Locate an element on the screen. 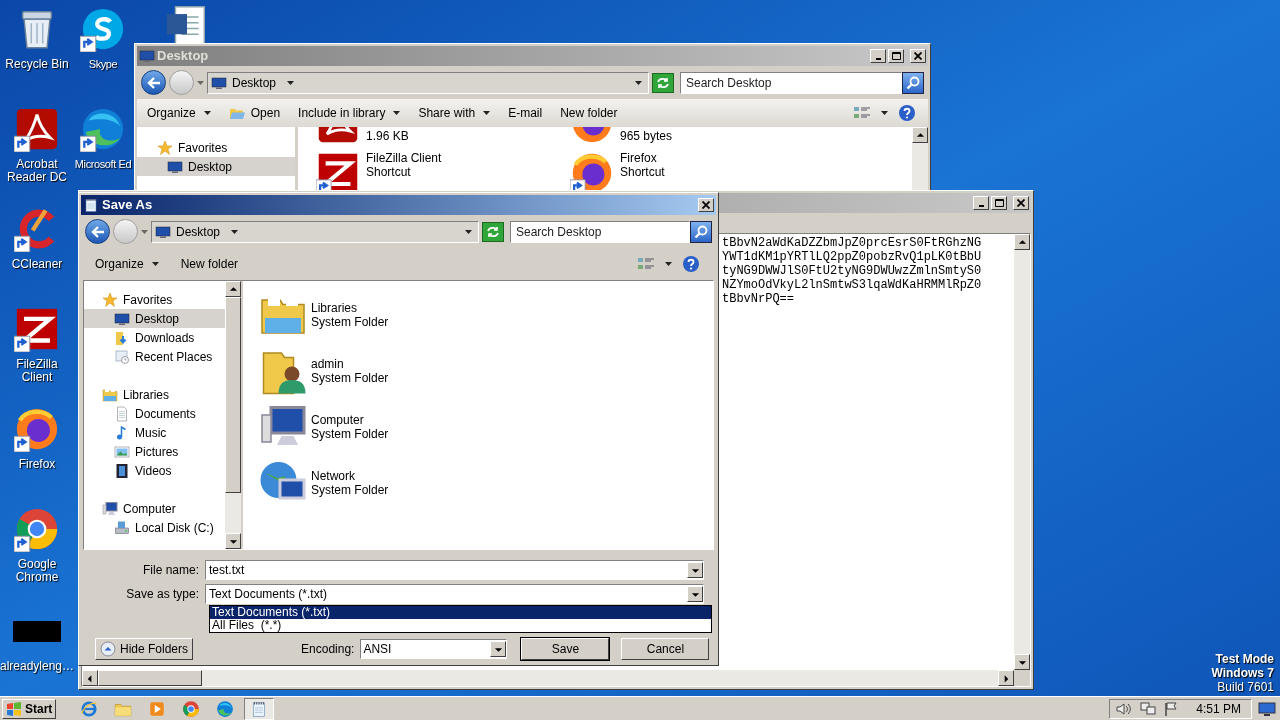 This screenshot has width=1280, height=720. desktop-icon-label: Recycle Bin is located at coordinates (37, 64).